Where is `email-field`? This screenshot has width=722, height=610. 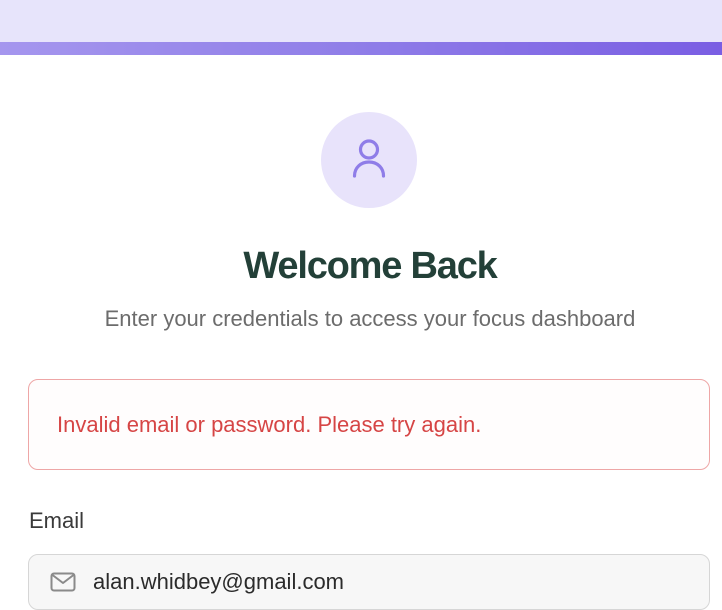
email-field is located at coordinates (393, 582).